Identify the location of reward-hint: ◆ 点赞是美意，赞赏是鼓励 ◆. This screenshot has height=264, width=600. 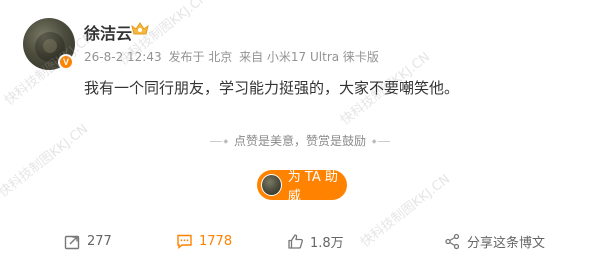
(300, 140).